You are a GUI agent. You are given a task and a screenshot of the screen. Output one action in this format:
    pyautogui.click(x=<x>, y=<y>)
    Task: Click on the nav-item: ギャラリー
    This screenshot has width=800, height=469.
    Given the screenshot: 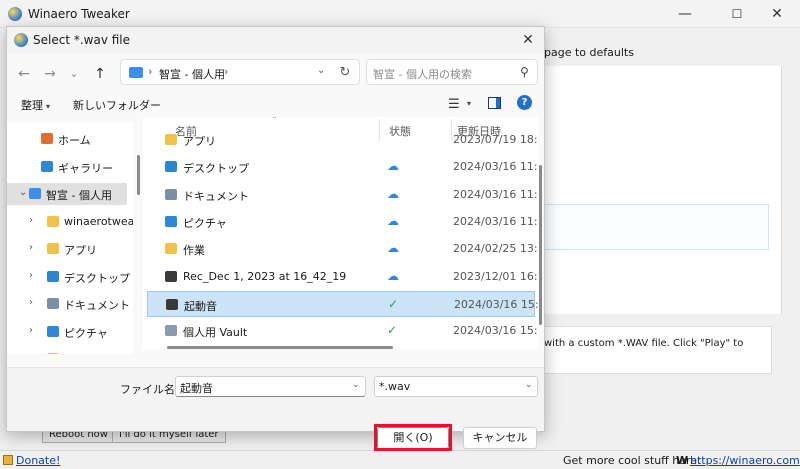 What is the action you would take?
    pyautogui.click(x=67, y=167)
    